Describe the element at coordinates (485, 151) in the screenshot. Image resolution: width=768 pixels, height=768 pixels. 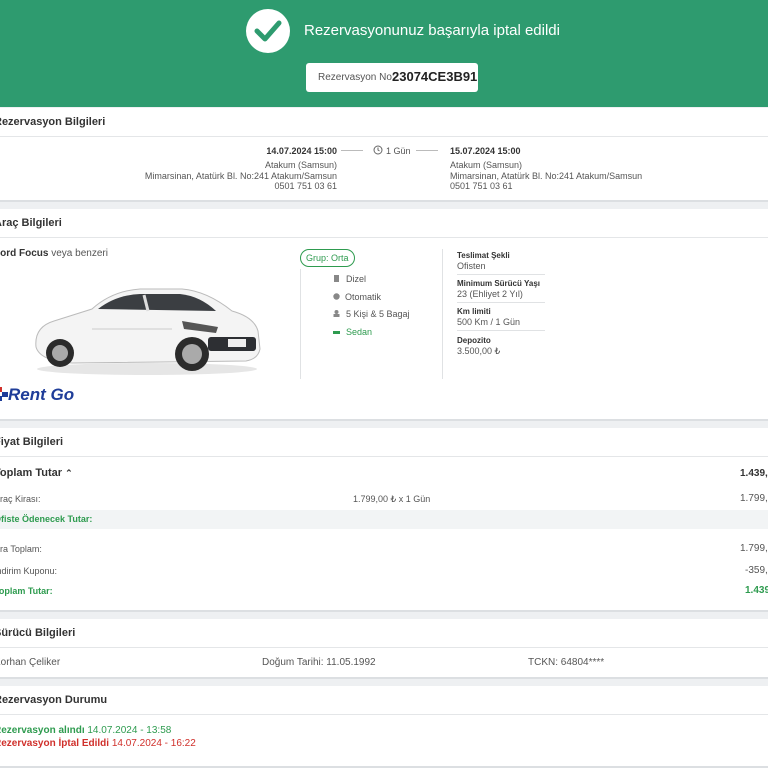
I see `dropoff-datetime: 15.07.2024 15:00` at that location.